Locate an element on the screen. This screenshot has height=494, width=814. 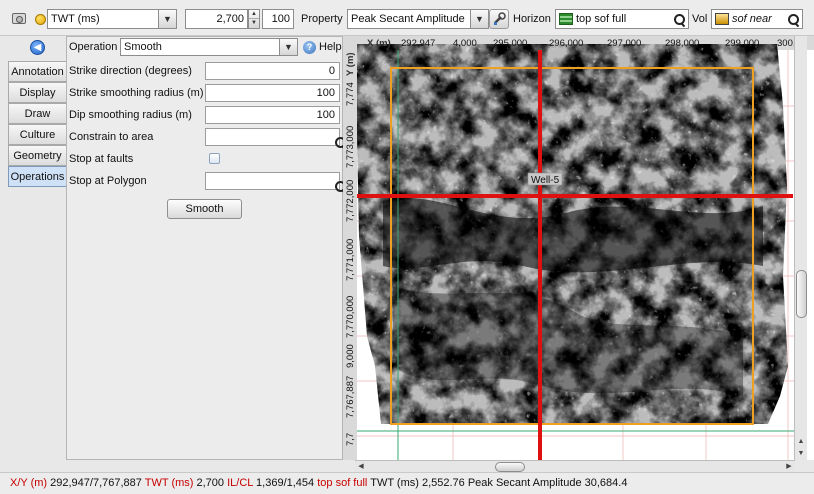
dip-radius-label: Dip smoothing radius (m) is located at coordinates (130, 115).